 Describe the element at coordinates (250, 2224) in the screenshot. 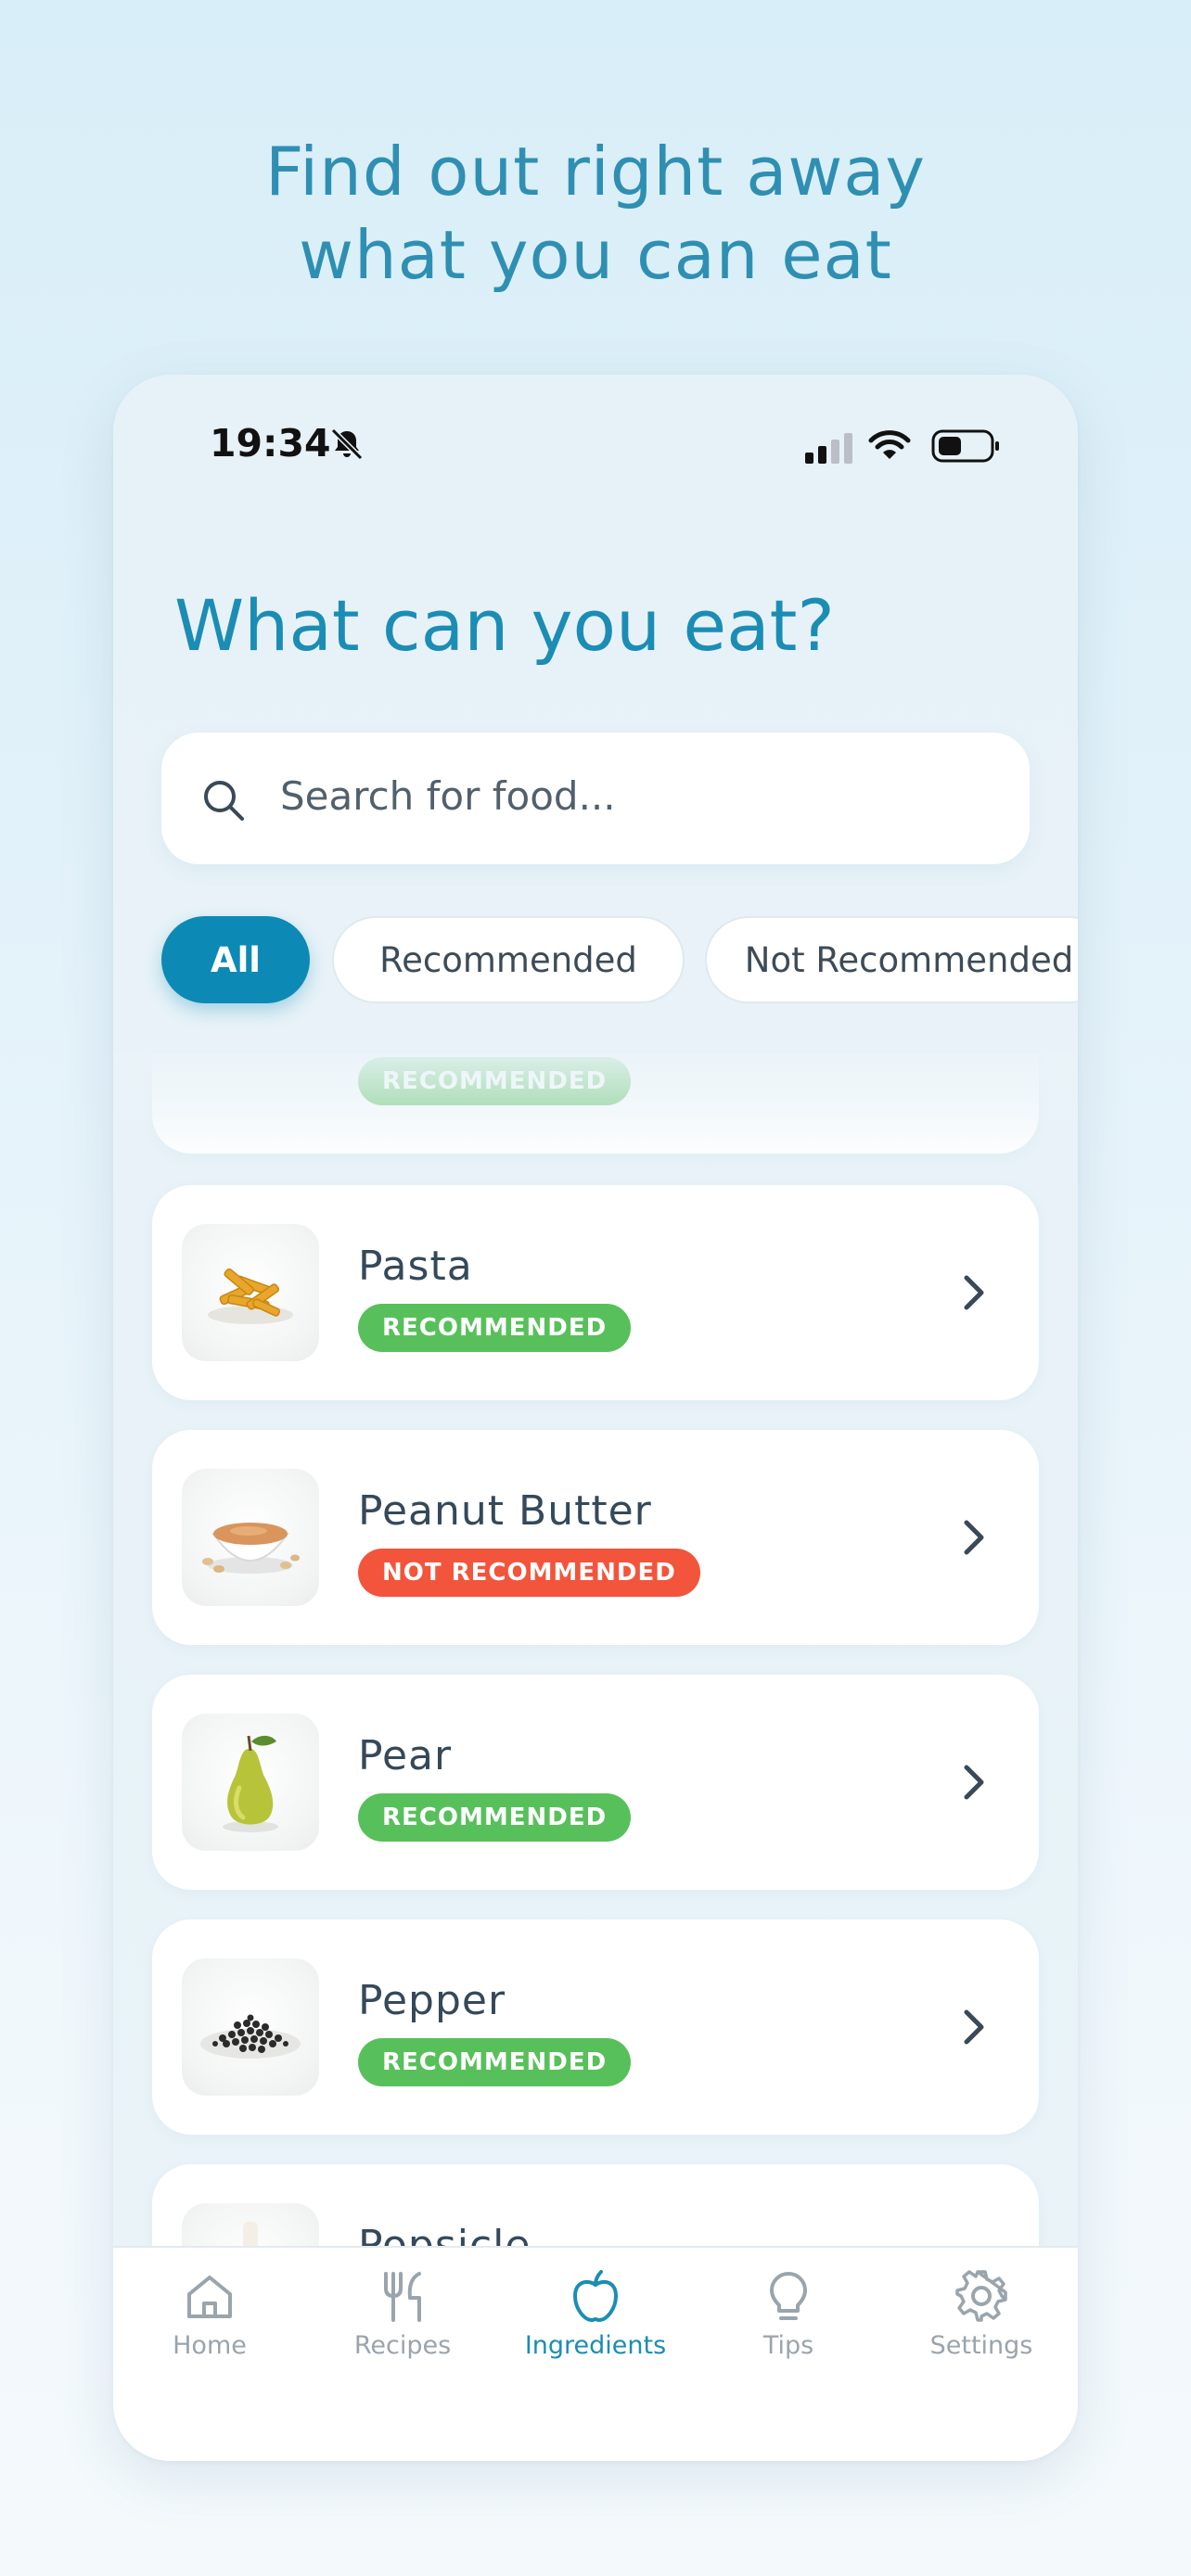

I see `popsicle-image` at that location.